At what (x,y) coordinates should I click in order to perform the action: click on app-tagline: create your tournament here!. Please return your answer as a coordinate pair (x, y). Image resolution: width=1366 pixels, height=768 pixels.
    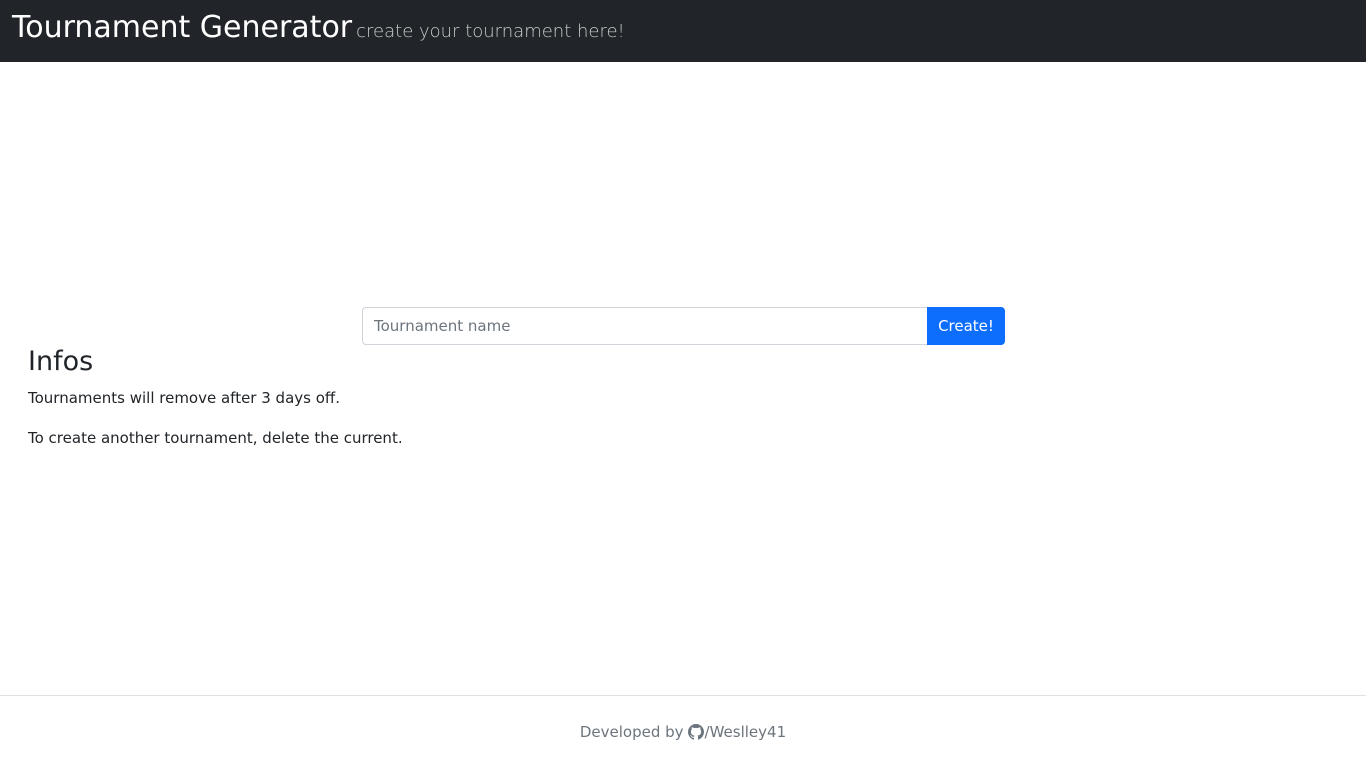
    Looking at the image, I should click on (490, 31).